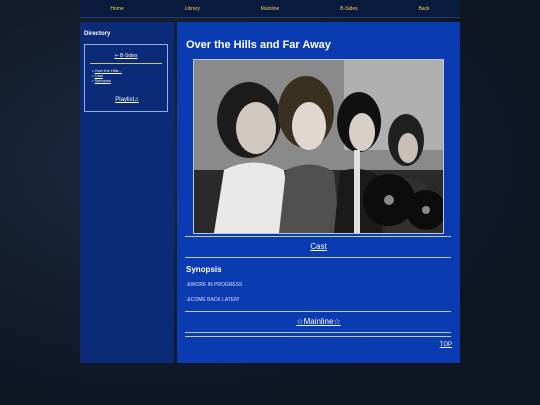  What do you see at coordinates (107, 75) in the screenshot?
I see `directory-list: Over the Hills... Cast Synopsis` at bounding box center [107, 75].